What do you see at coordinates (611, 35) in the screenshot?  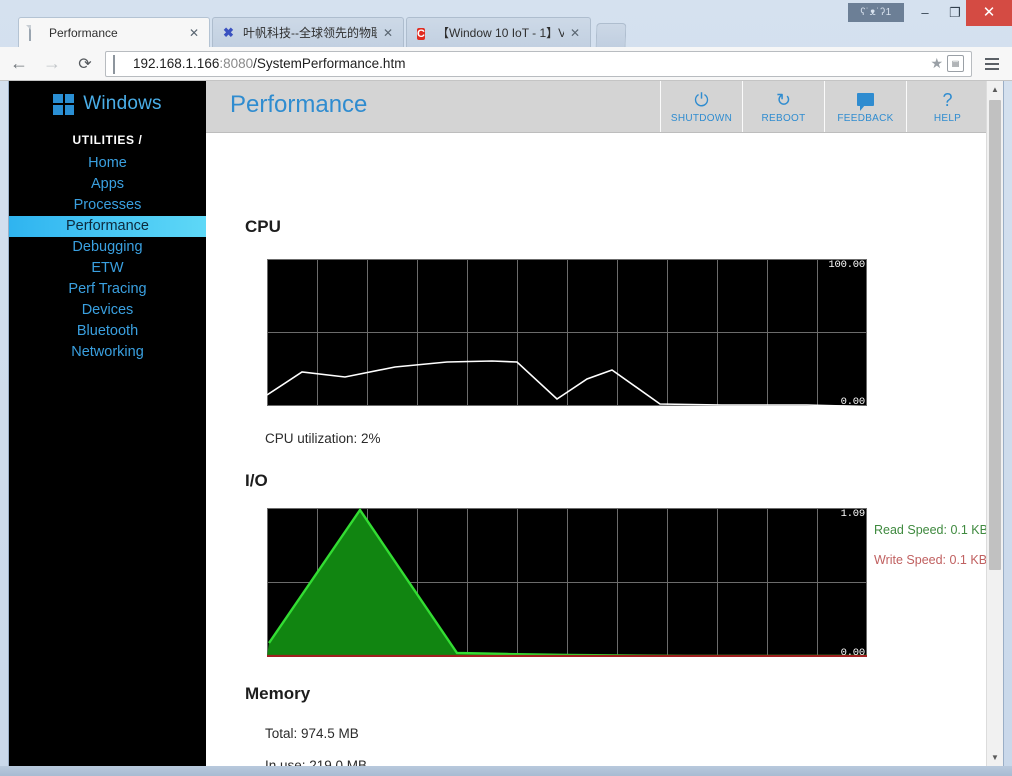 I see `new-tab-button` at bounding box center [611, 35].